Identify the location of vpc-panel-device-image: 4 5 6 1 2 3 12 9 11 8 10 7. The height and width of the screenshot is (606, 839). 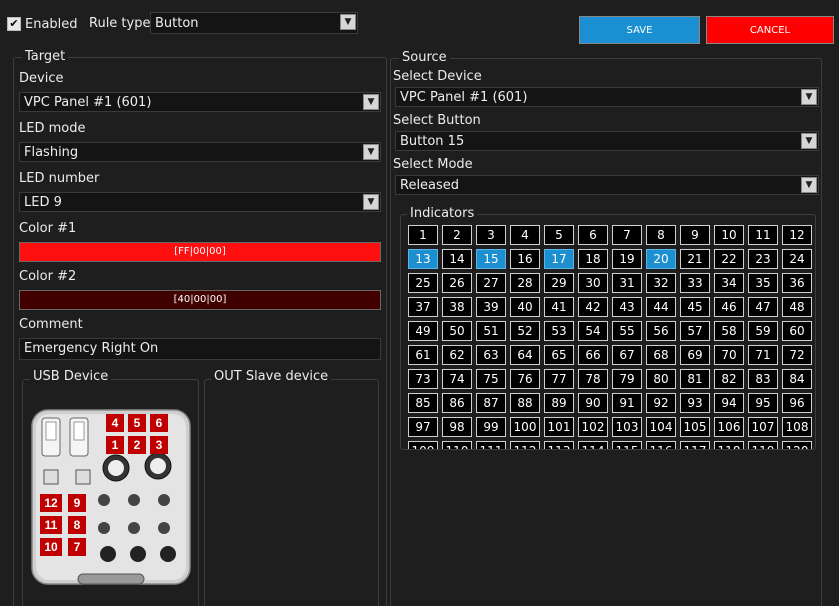
(111, 497).